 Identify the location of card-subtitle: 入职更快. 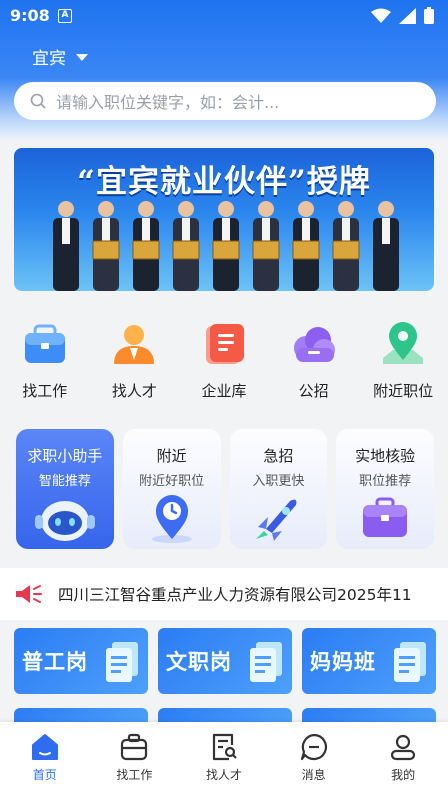
(278, 481).